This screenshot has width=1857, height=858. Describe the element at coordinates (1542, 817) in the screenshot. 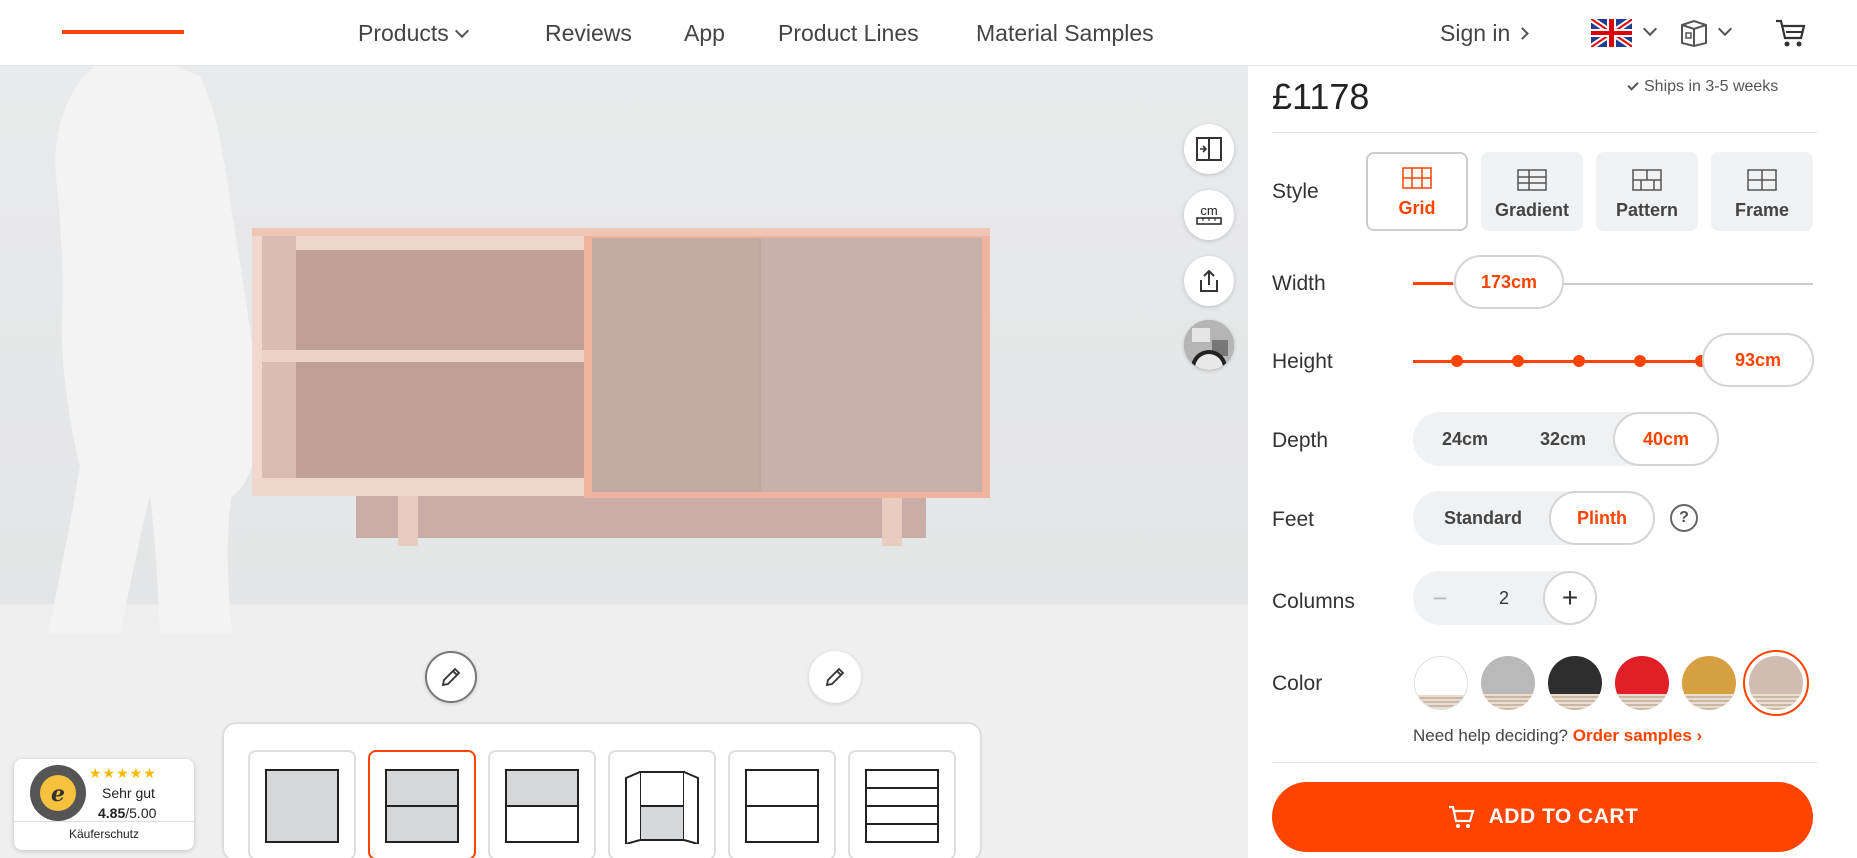

I see `add-to-cart-button: ADD TO CART` at that location.